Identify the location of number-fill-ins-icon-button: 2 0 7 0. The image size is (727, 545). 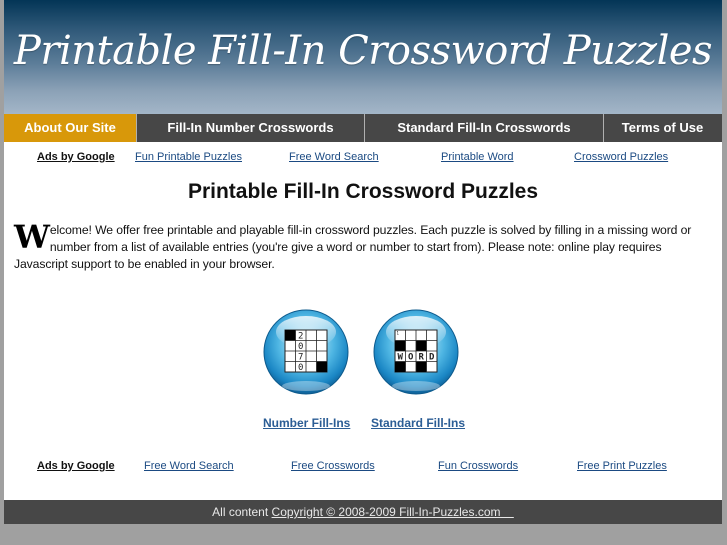
(306, 352).